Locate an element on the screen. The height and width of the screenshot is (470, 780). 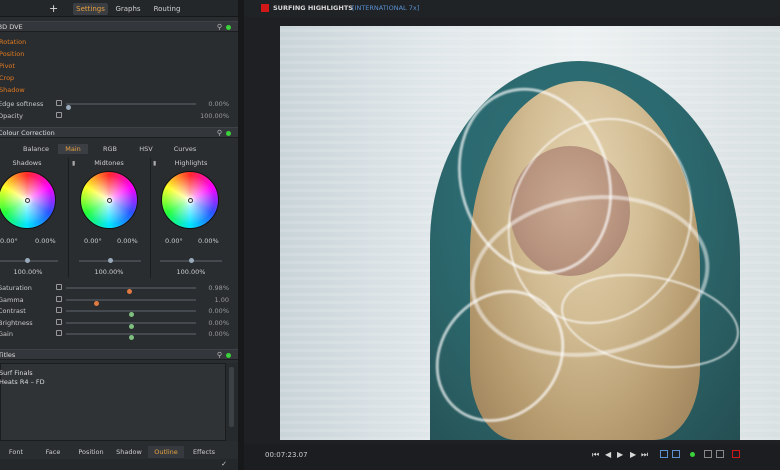
dve-pivot: Pivot is located at coordinates (7, 66).